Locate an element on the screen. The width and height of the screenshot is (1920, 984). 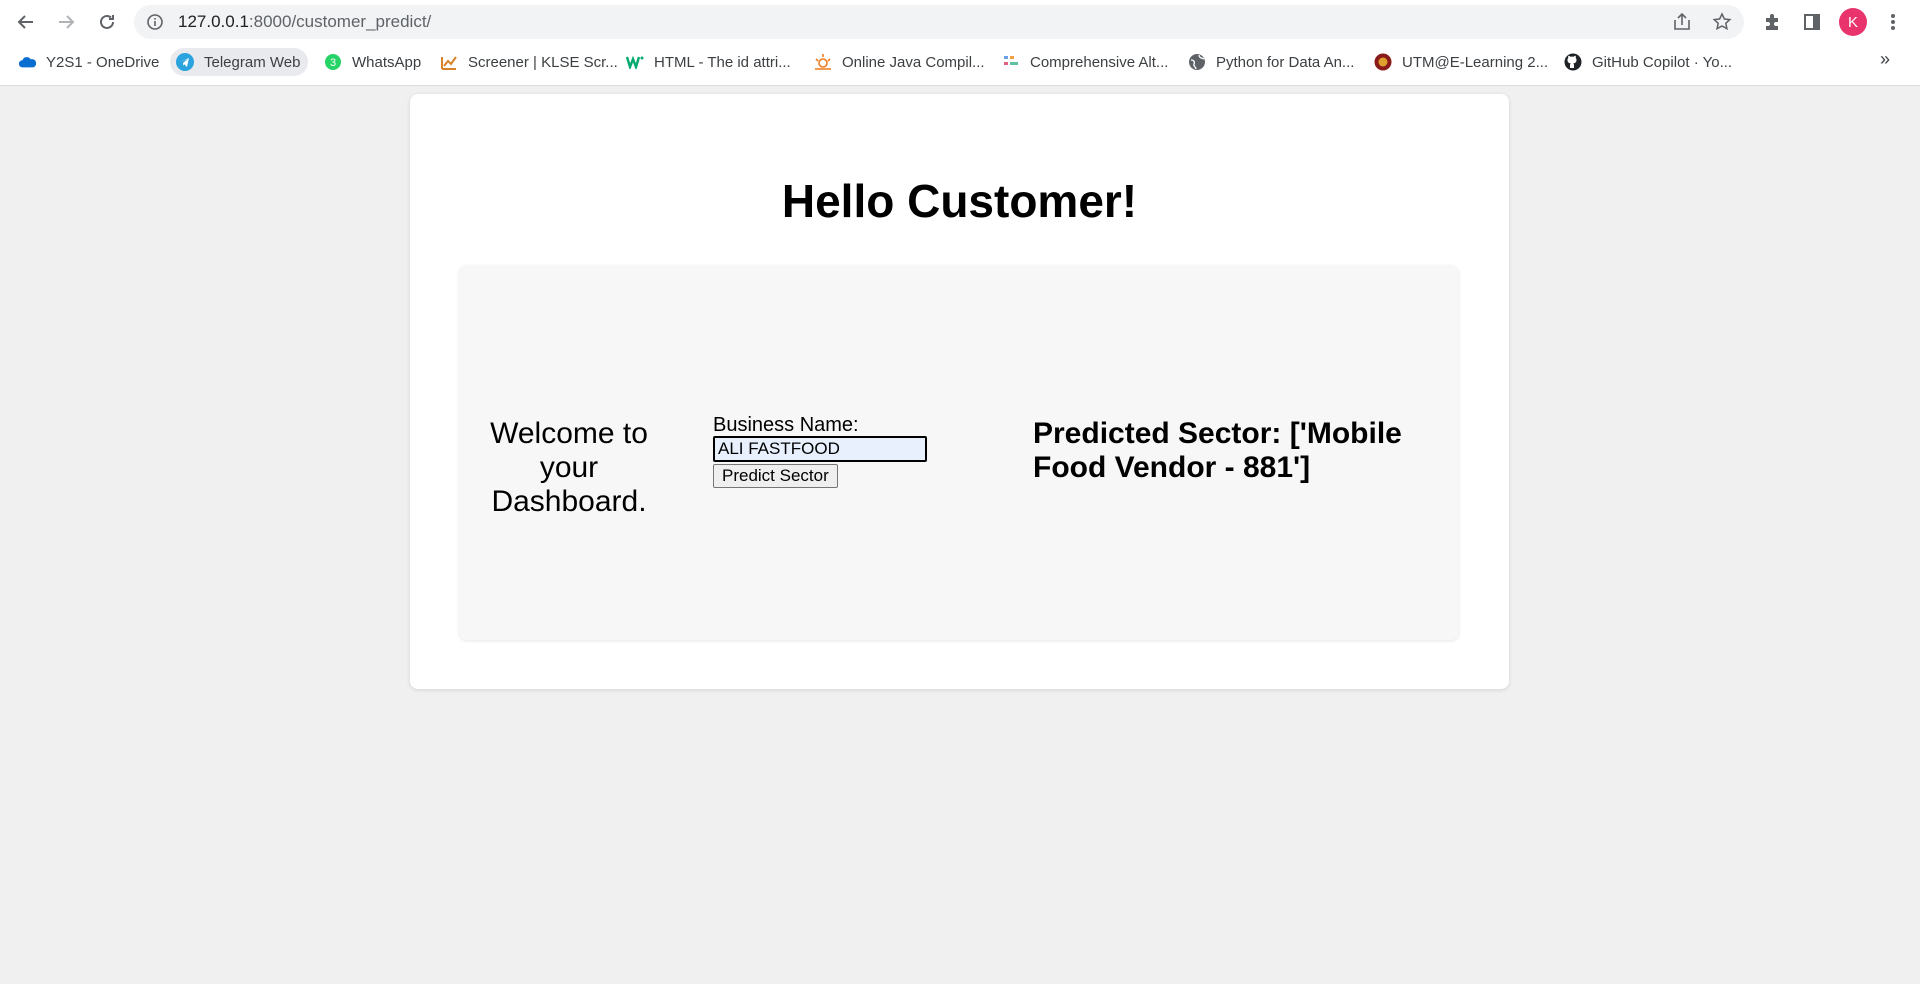
bookmark-telegram: Telegram Web is located at coordinates (239, 62).